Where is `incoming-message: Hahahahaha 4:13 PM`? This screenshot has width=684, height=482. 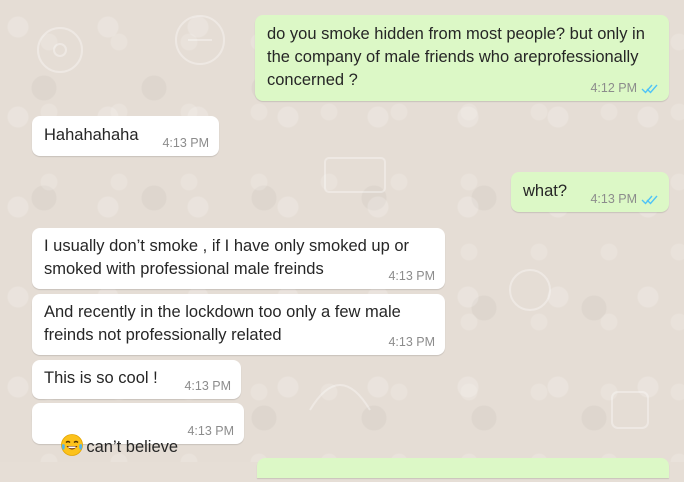
incoming-message: Hahahahaha 4:13 PM is located at coordinates (125, 136).